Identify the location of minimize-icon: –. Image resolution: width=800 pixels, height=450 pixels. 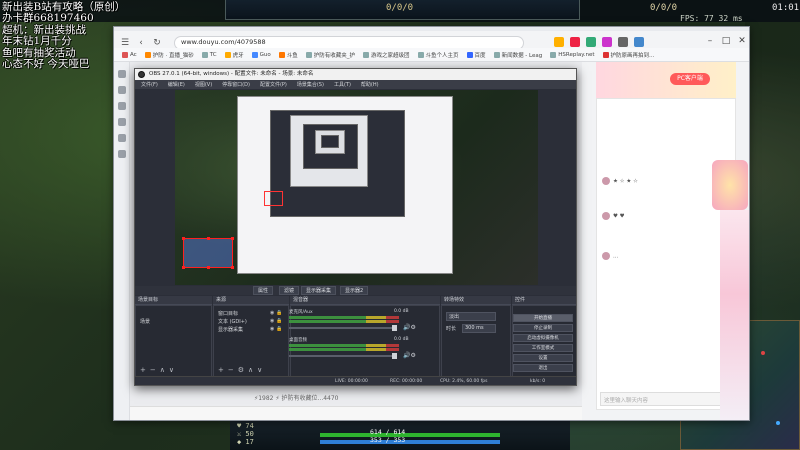
(710, 41).